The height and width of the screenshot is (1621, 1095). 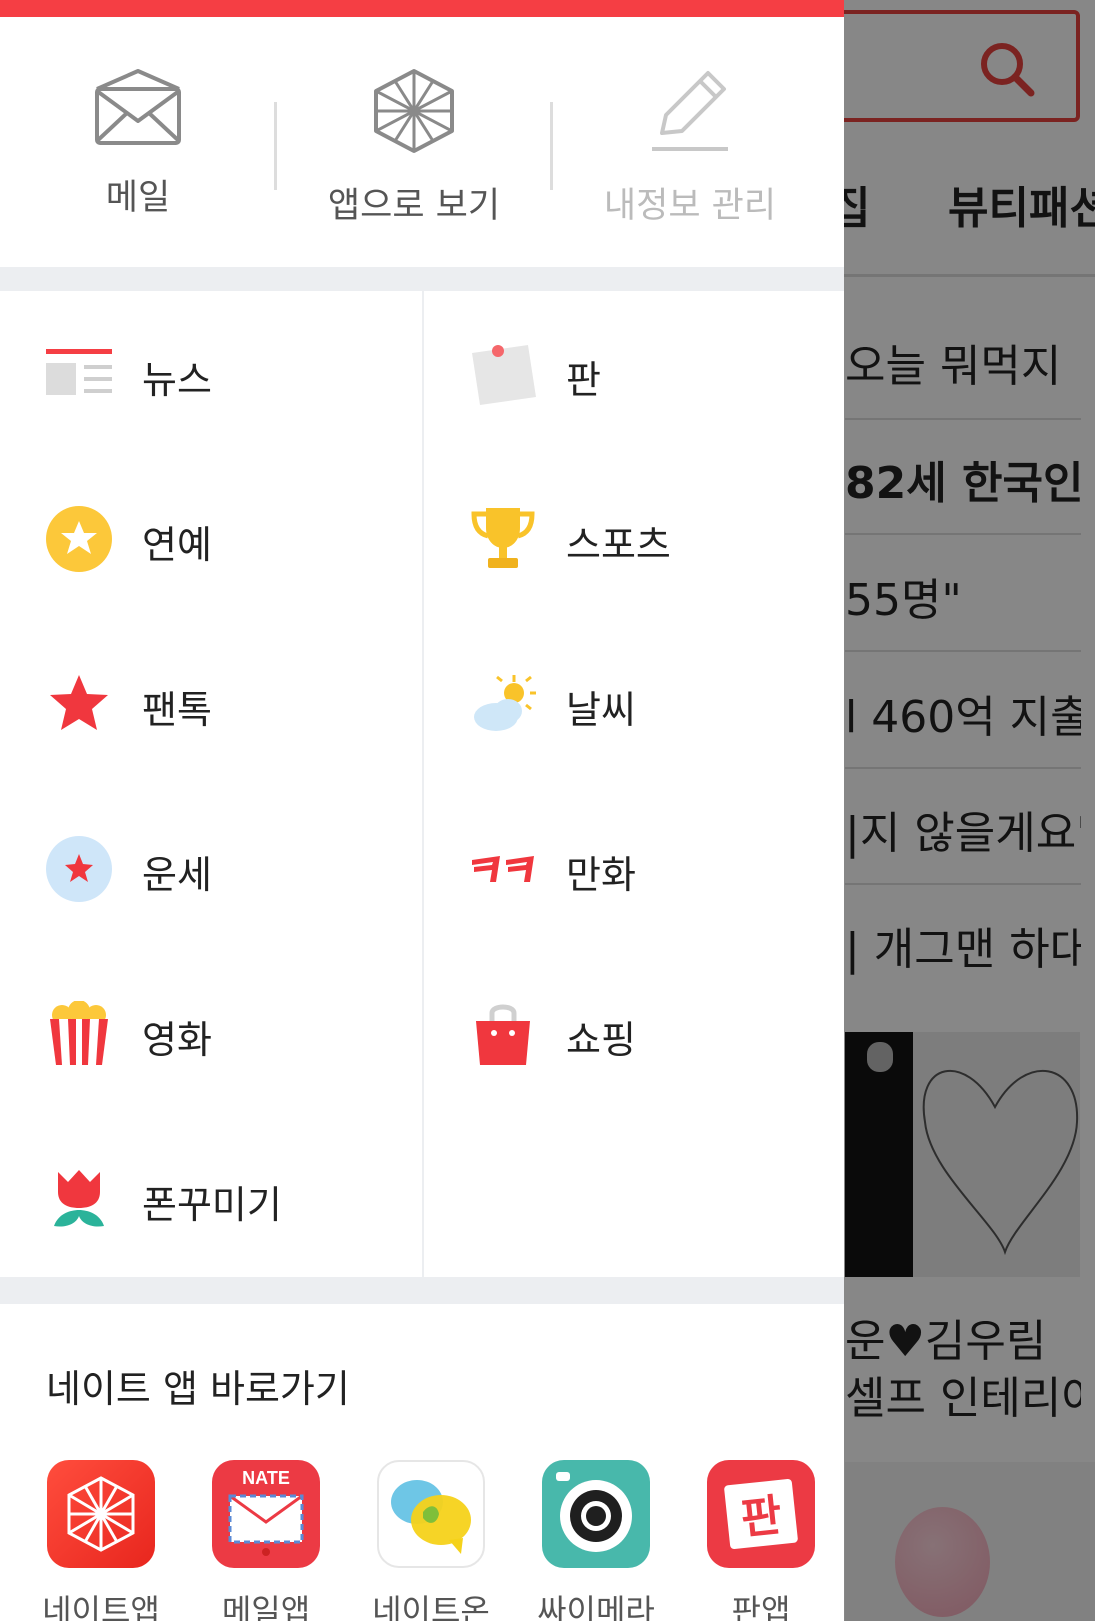 I want to click on app-label: 네이트온, so click(x=431, y=1606).